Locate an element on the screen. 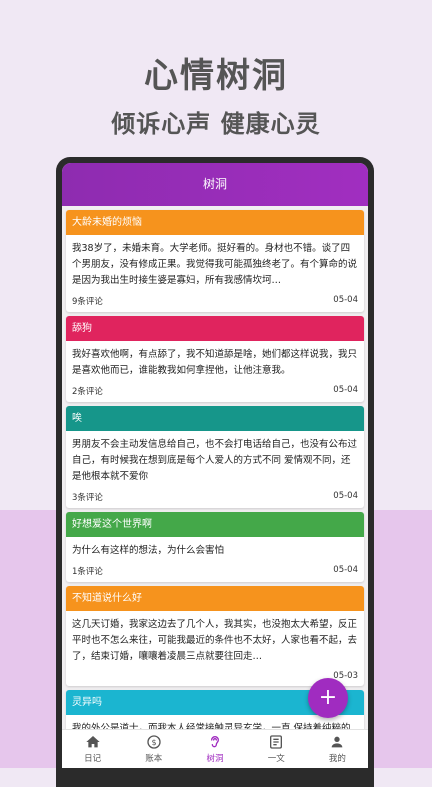  post-title: 不知道说什么好 is located at coordinates (215, 598).